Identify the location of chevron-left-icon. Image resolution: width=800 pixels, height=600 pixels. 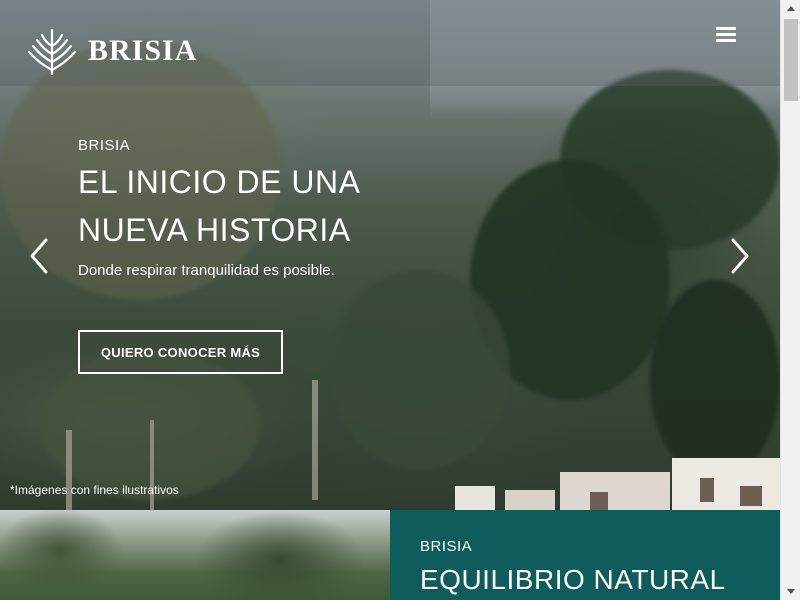
(39, 256).